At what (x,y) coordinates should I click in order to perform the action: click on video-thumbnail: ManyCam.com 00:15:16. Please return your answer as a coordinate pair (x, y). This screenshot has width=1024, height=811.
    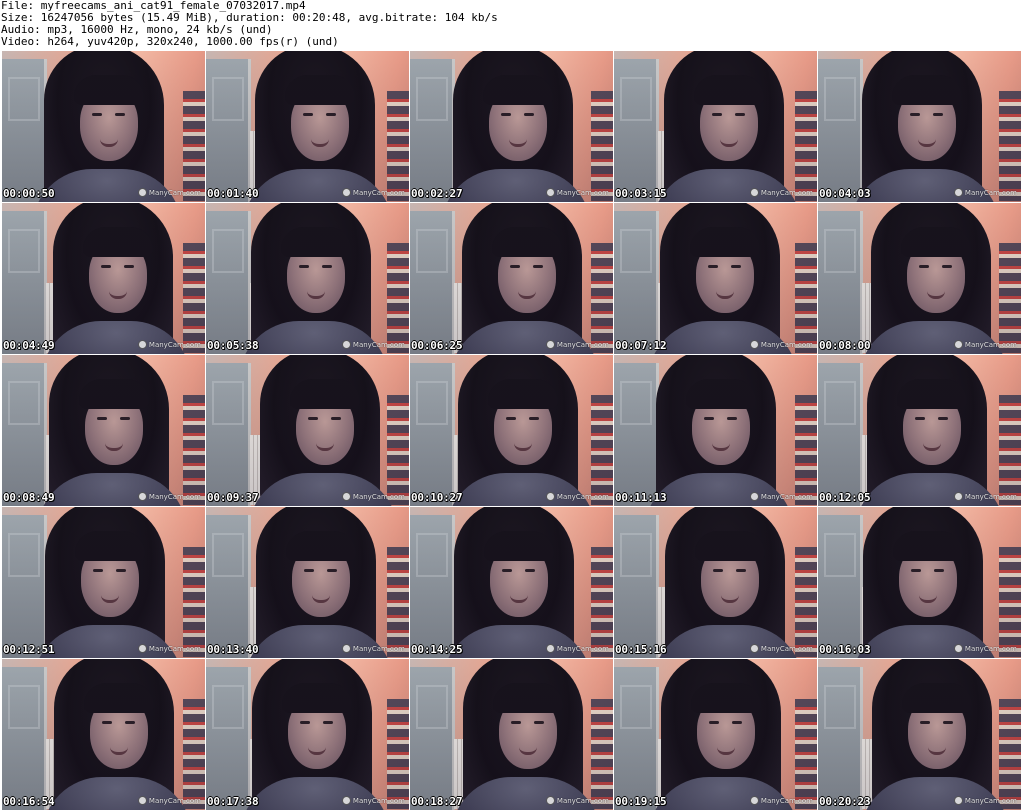
    Looking at the image, I should click on (715, 582).